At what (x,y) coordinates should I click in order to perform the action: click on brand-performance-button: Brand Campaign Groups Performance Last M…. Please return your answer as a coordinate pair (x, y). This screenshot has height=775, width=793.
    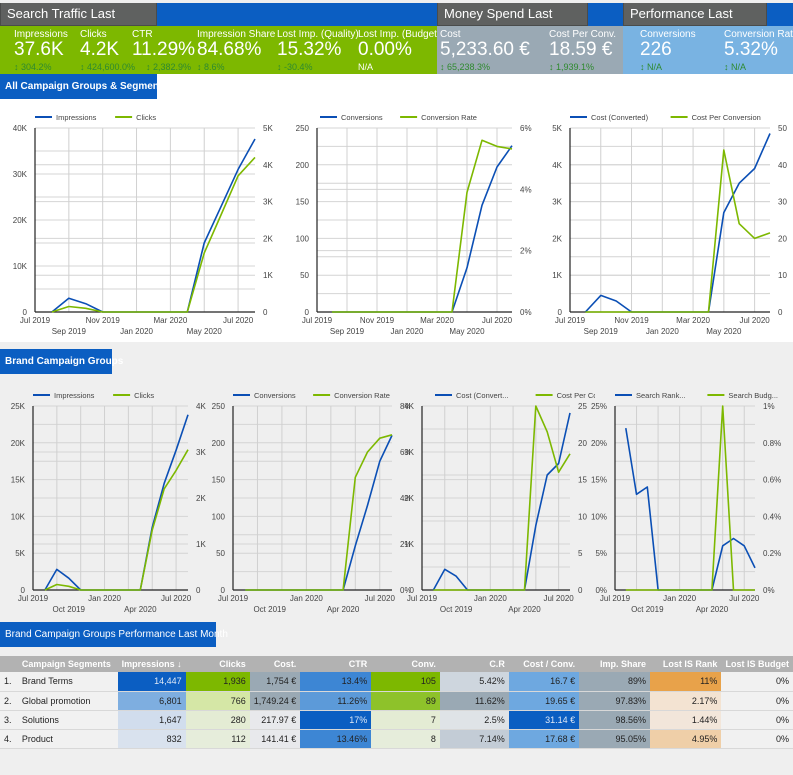
    Looking at the image, I should click on (114, 634).